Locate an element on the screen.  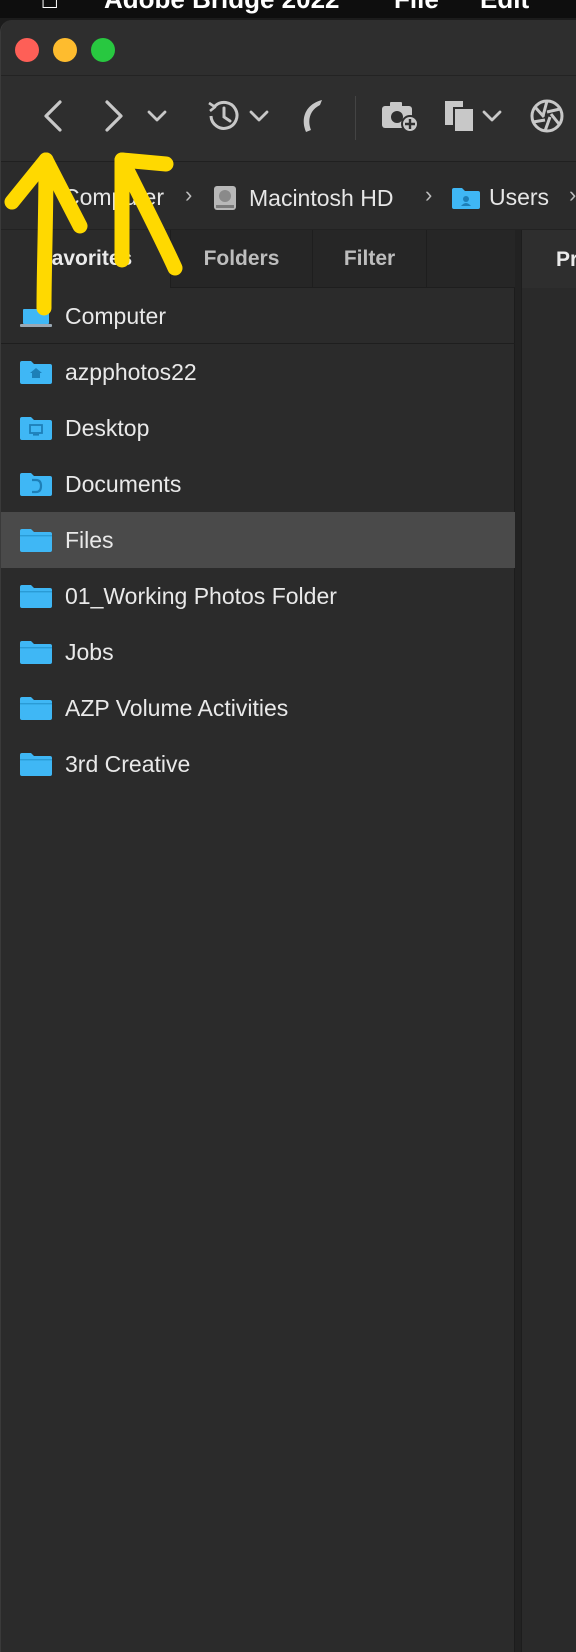
title-bar is located at coordinates (288, 48).